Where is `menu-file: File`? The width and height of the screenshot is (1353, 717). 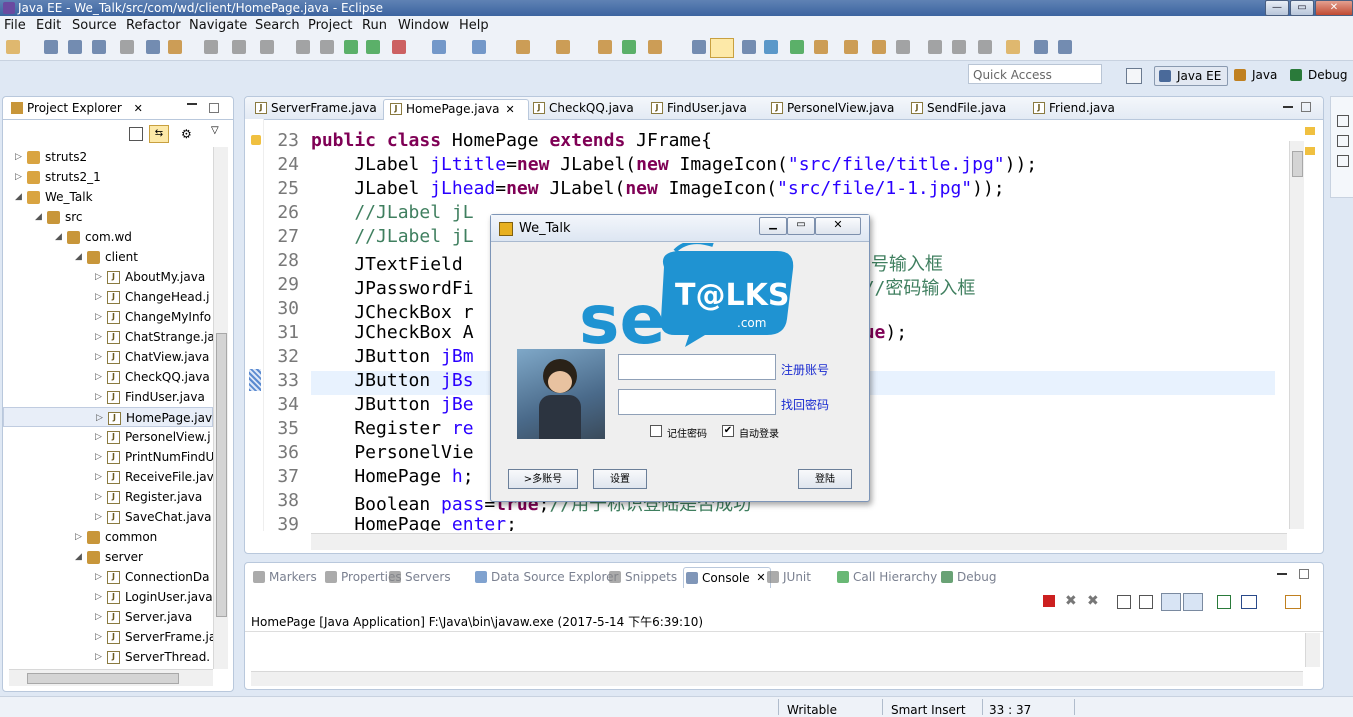 menu-file: File is located at coordinates (15, 25).